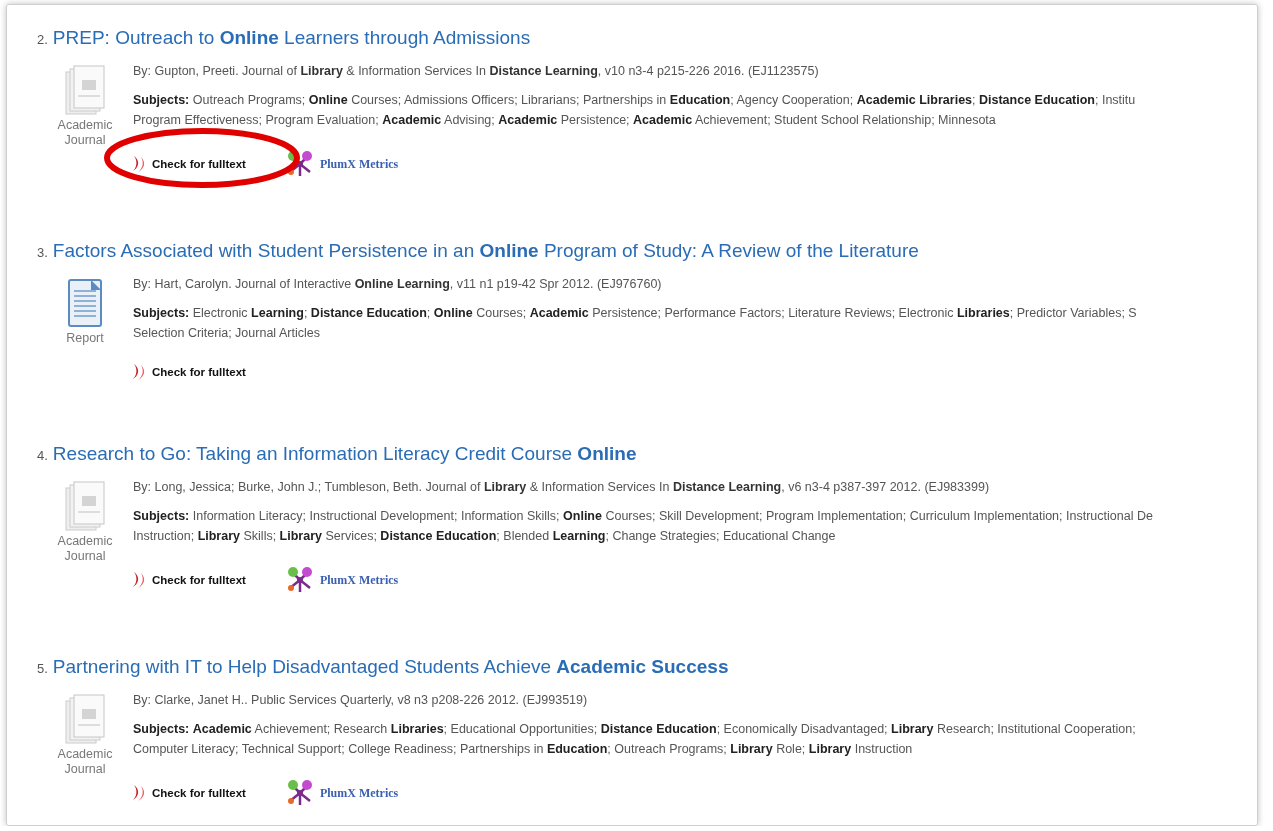 The width and height of the screenshot is (1273, 831). Describe the element at coordinates (565, 120) in the screenshot. I see `subjects-line: Program Effectiveness; Program Evaluation; Academic Advising; Academic Persistence; Academic Achievement; Student School Relationship; Minnesota` at that location.